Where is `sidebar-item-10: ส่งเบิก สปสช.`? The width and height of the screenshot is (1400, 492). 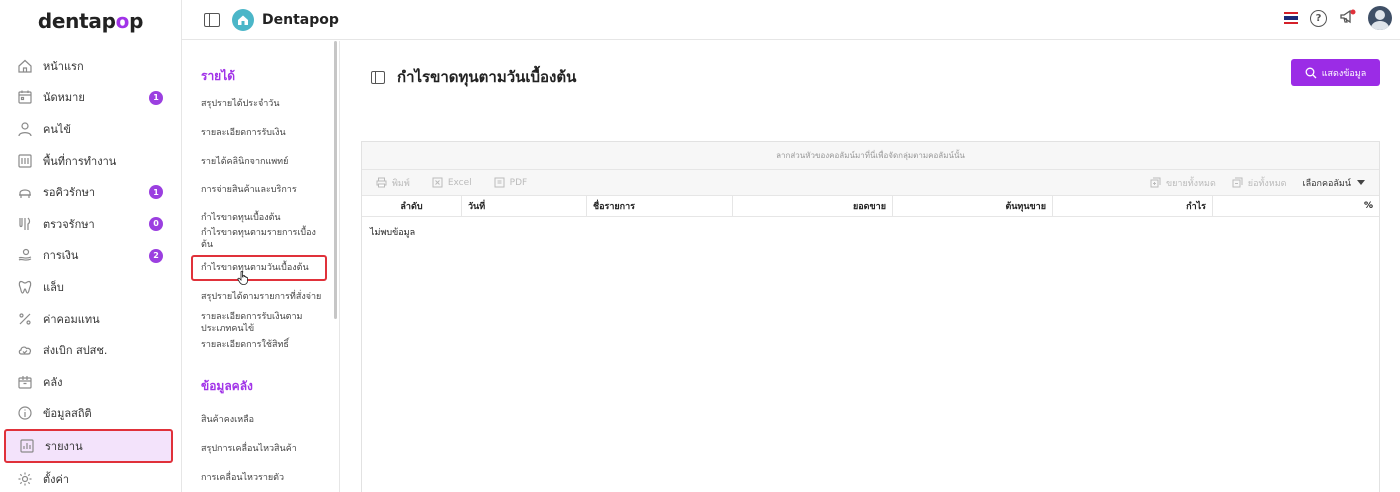
sidebar-item-10: ส่งเบิก สปสช. is located at coordinates (90, 350).